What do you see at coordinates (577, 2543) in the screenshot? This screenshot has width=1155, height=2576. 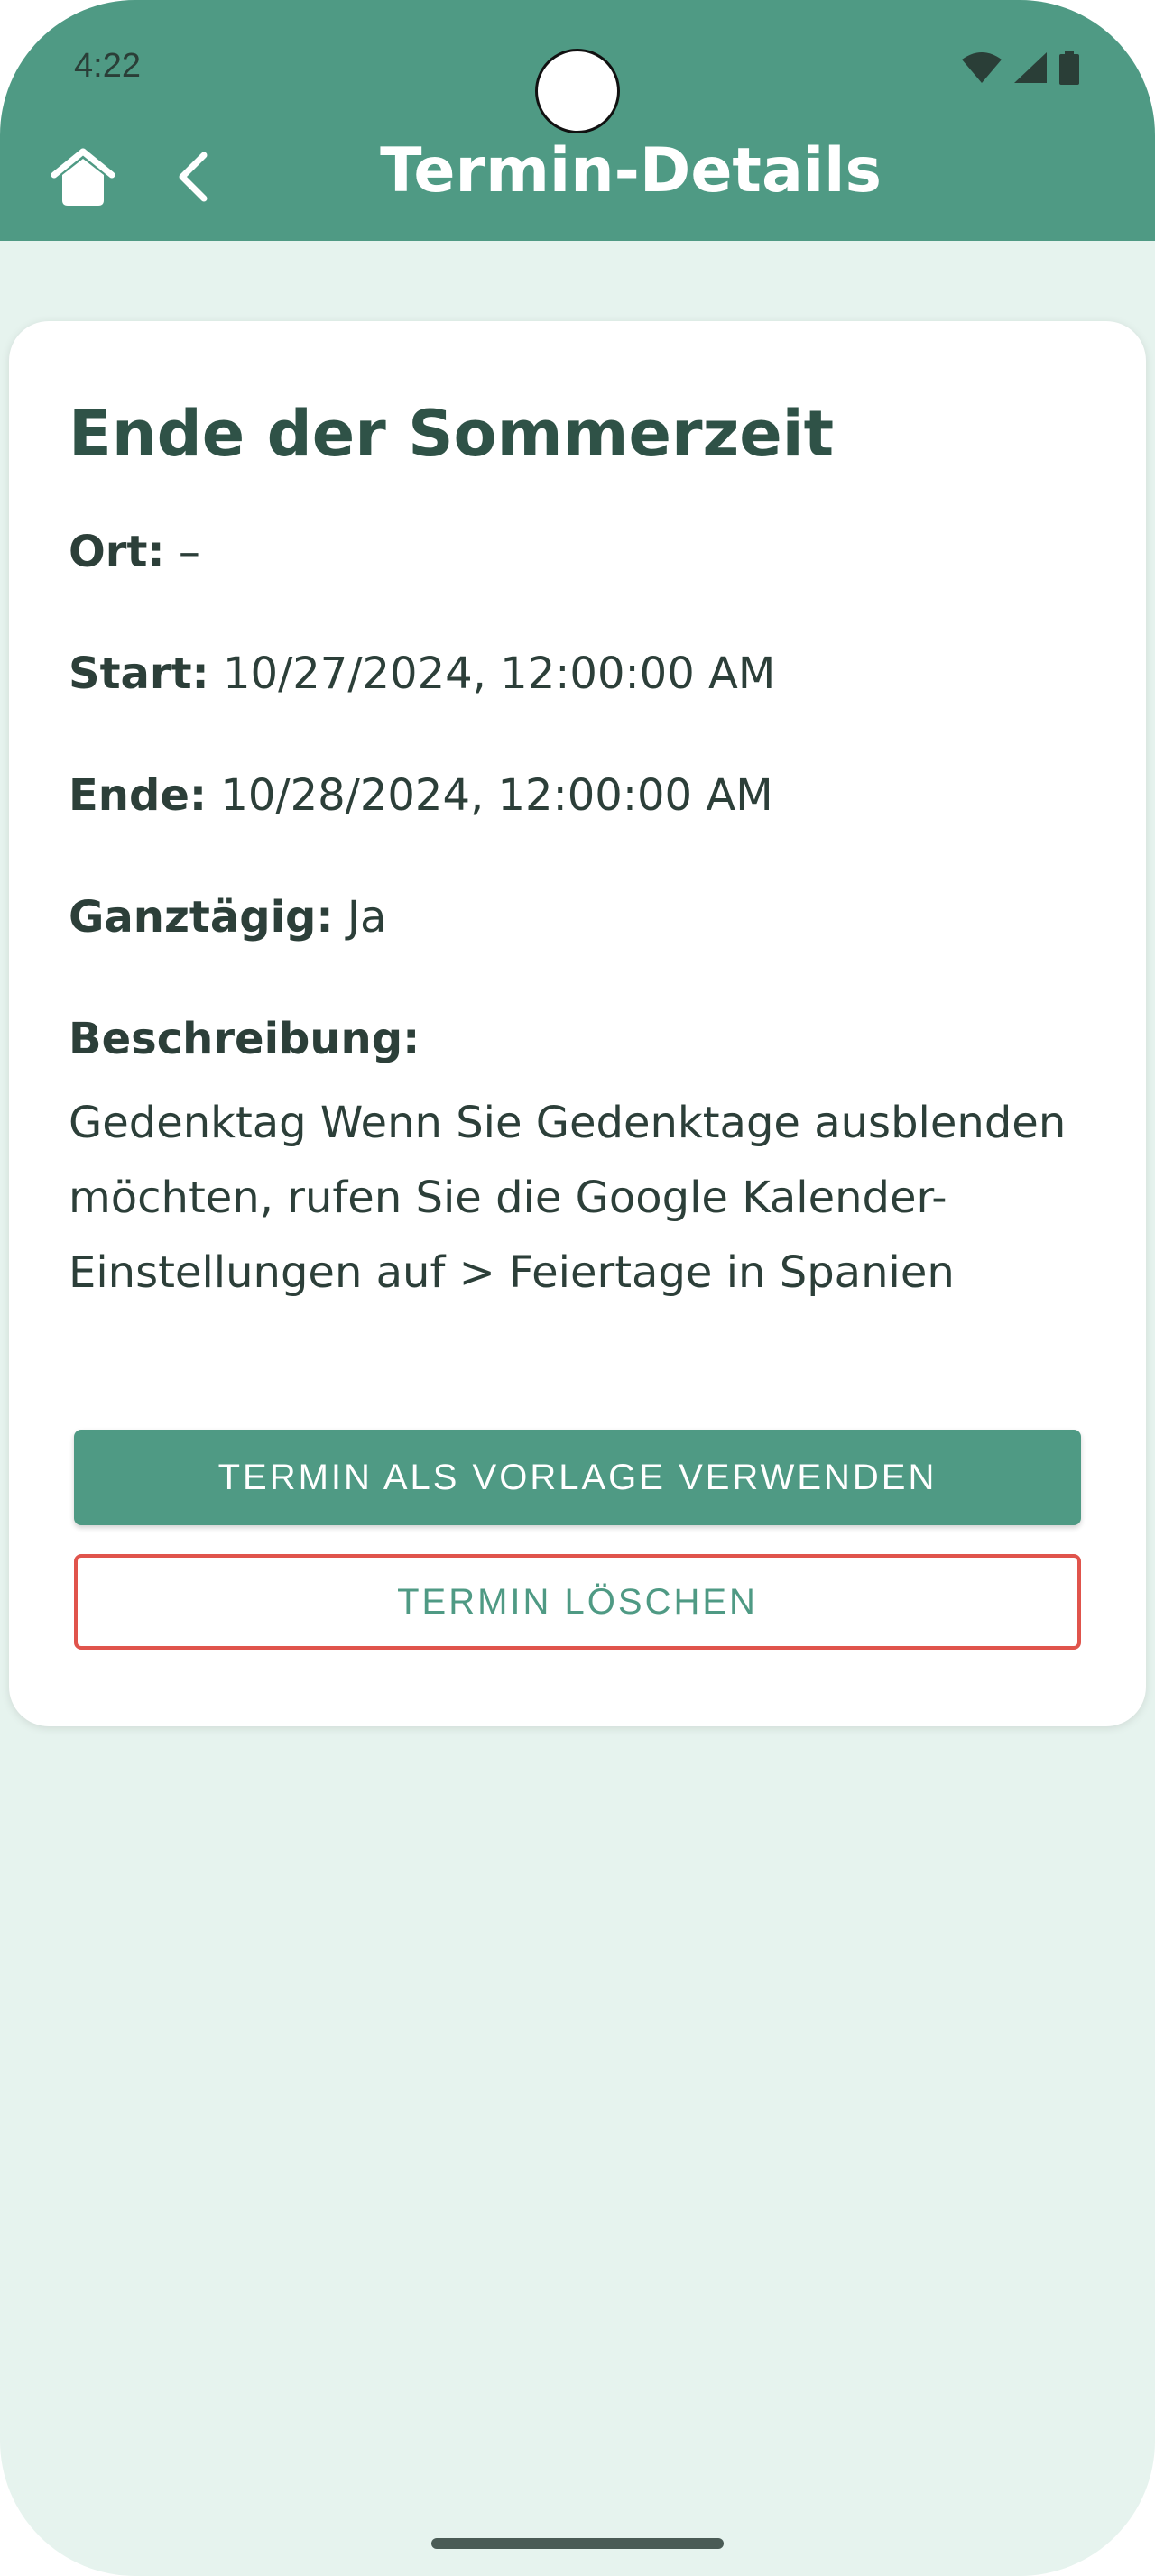 I see `home-indicator` at bounding box center [577, 2543].